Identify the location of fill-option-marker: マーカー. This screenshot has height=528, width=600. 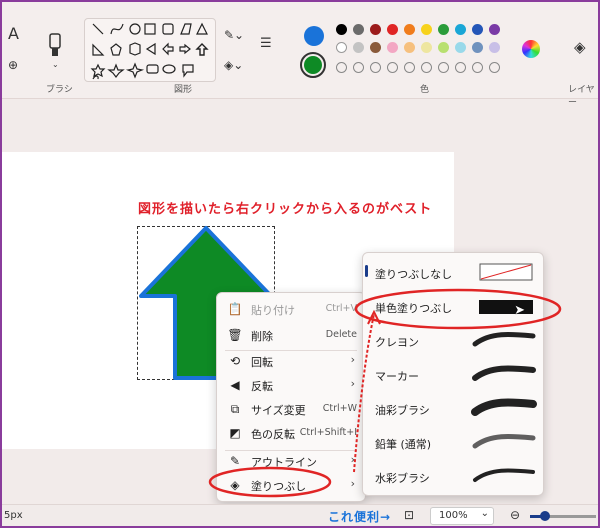
(453, 374).